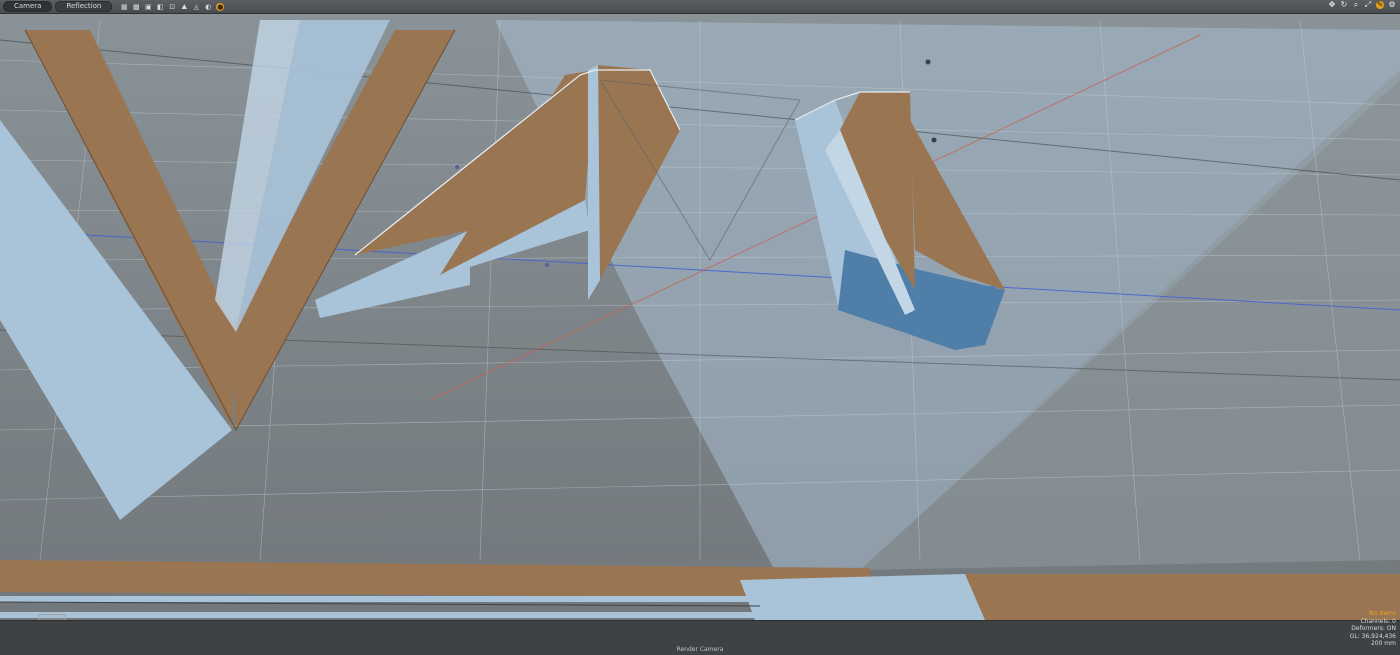  Describe the element at coordinates (148, 7) in the screenshot. I see `wireframe-icon: ▣` at that location.